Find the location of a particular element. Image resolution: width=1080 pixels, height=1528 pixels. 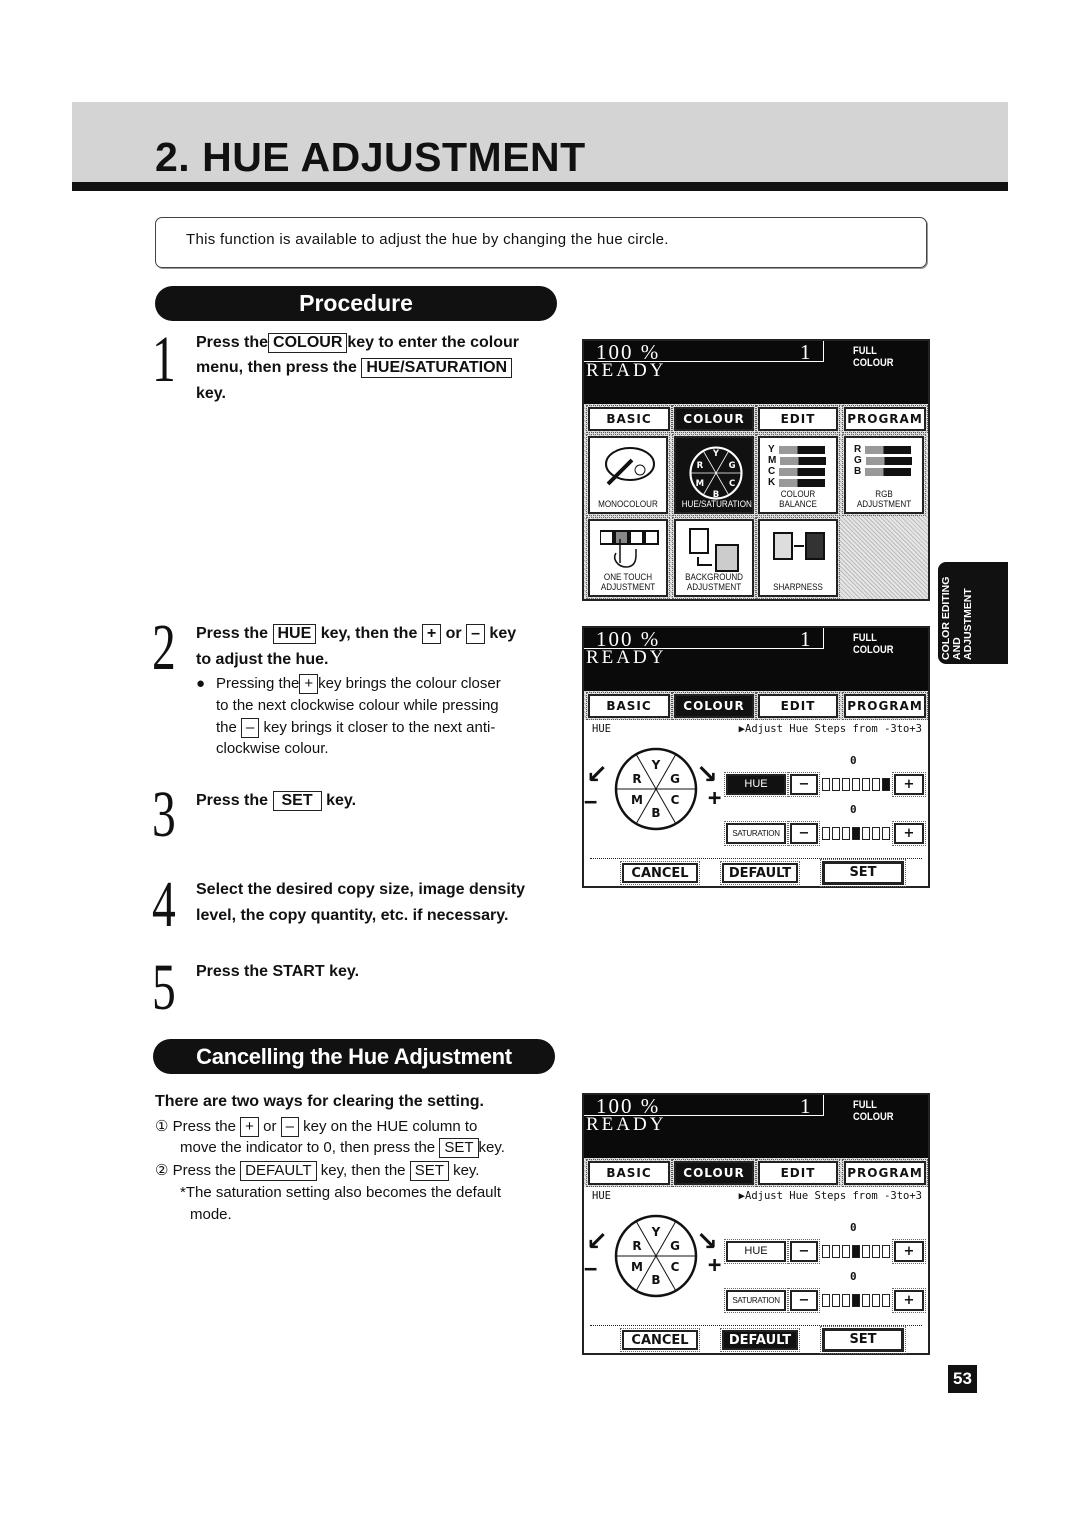

bar-row: K is located at coordinates (797, 482).